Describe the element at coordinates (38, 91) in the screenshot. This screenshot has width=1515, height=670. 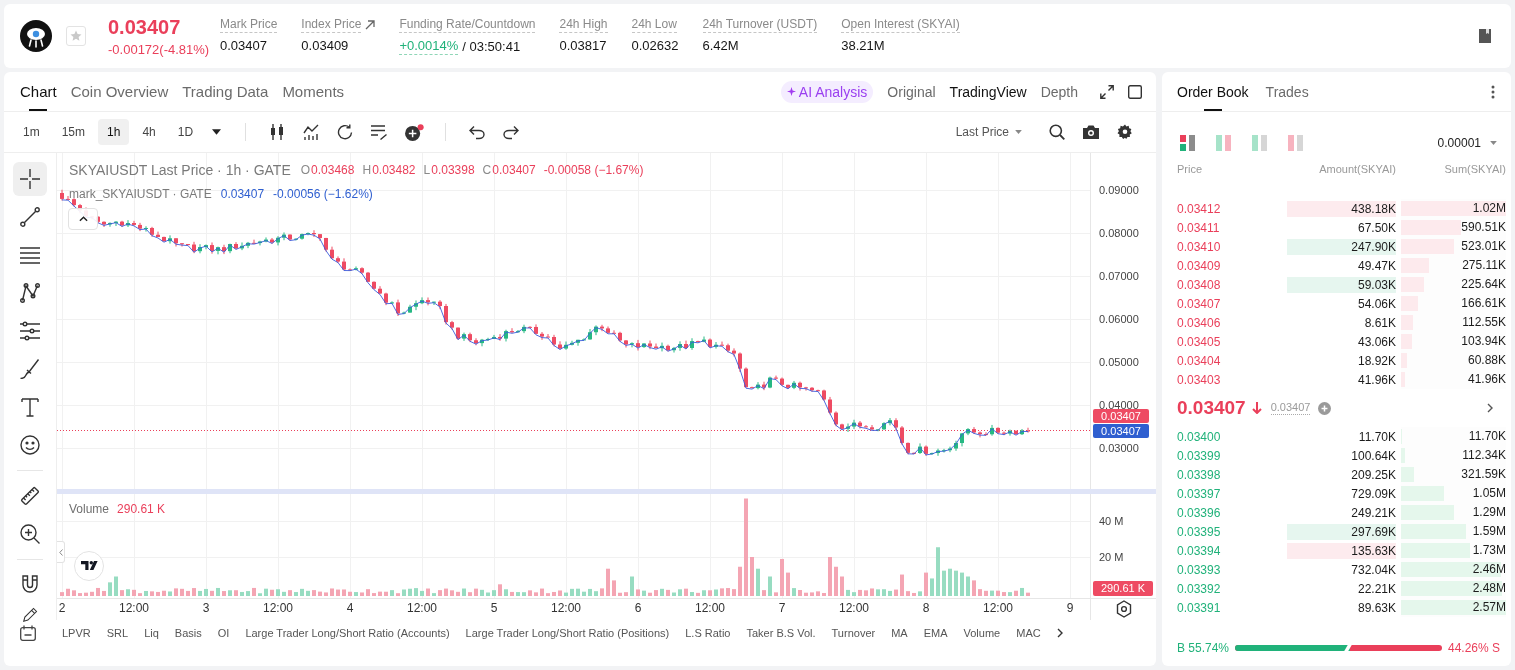
I see `chart-tab: Chart` at that location.